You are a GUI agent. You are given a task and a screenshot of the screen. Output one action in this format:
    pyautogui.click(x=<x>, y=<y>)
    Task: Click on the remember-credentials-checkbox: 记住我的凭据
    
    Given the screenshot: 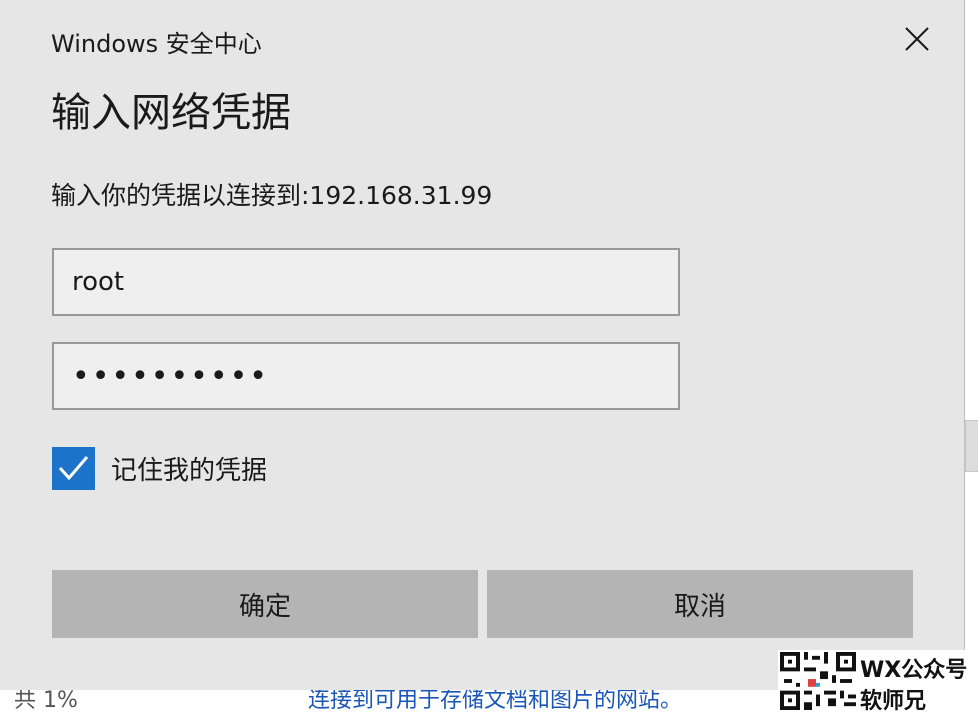 What is the action you would take?
    pyautogui.click(x=159, y=468)
    